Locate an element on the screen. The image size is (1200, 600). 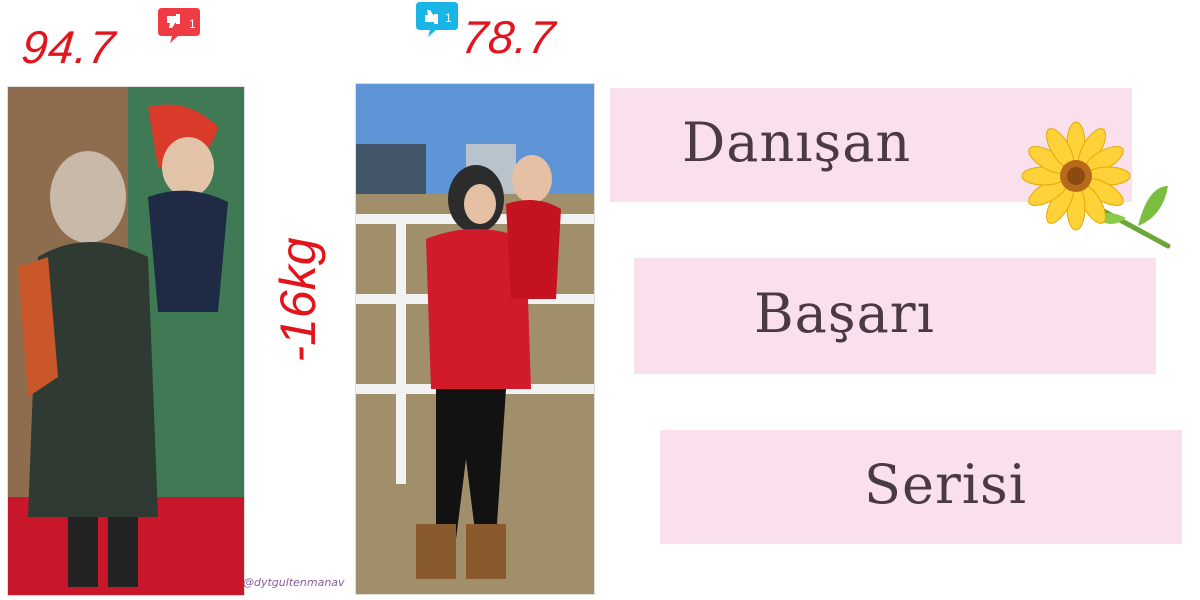
title-line-3: Serisi is located at coordinates (946, 484).